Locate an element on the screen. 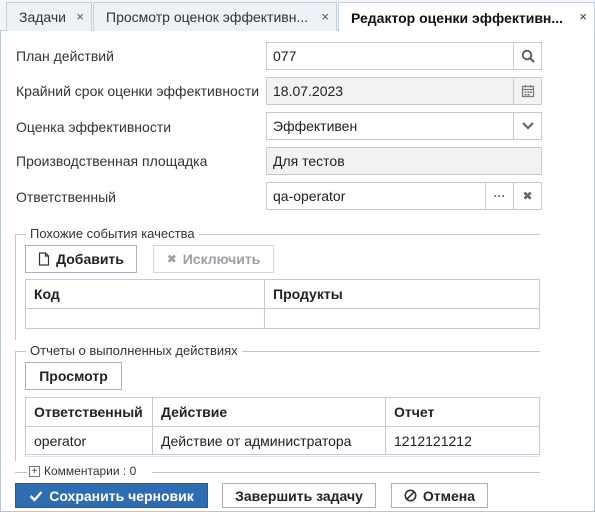 The image size is (595, 512). comments-label: Комментарии : 0 is located at coordinates (90, 471).